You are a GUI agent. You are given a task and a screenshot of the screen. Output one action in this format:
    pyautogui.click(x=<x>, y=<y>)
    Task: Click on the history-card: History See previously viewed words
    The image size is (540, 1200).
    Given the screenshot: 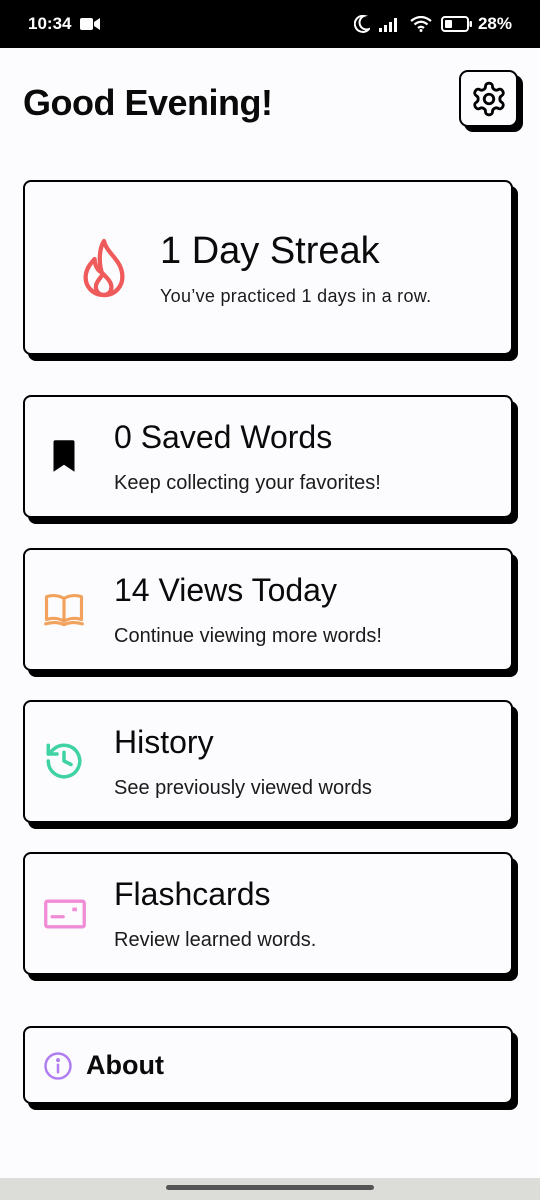 What is the action you would take?
    pyautogui.click(x=268, y=761)
    